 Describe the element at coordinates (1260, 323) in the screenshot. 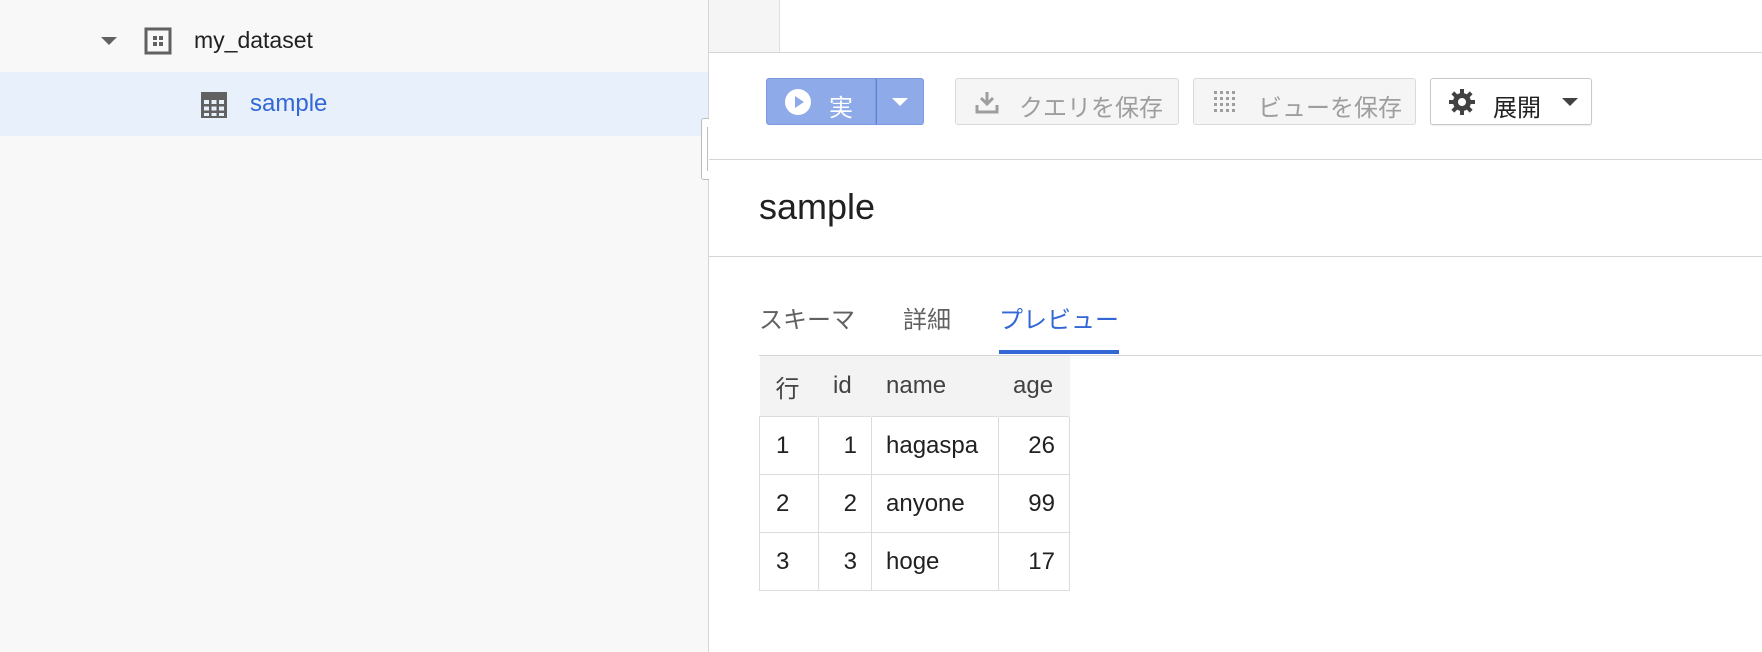

I see `tab-bar: スキーマ 詳細 プレビュー` at that location.